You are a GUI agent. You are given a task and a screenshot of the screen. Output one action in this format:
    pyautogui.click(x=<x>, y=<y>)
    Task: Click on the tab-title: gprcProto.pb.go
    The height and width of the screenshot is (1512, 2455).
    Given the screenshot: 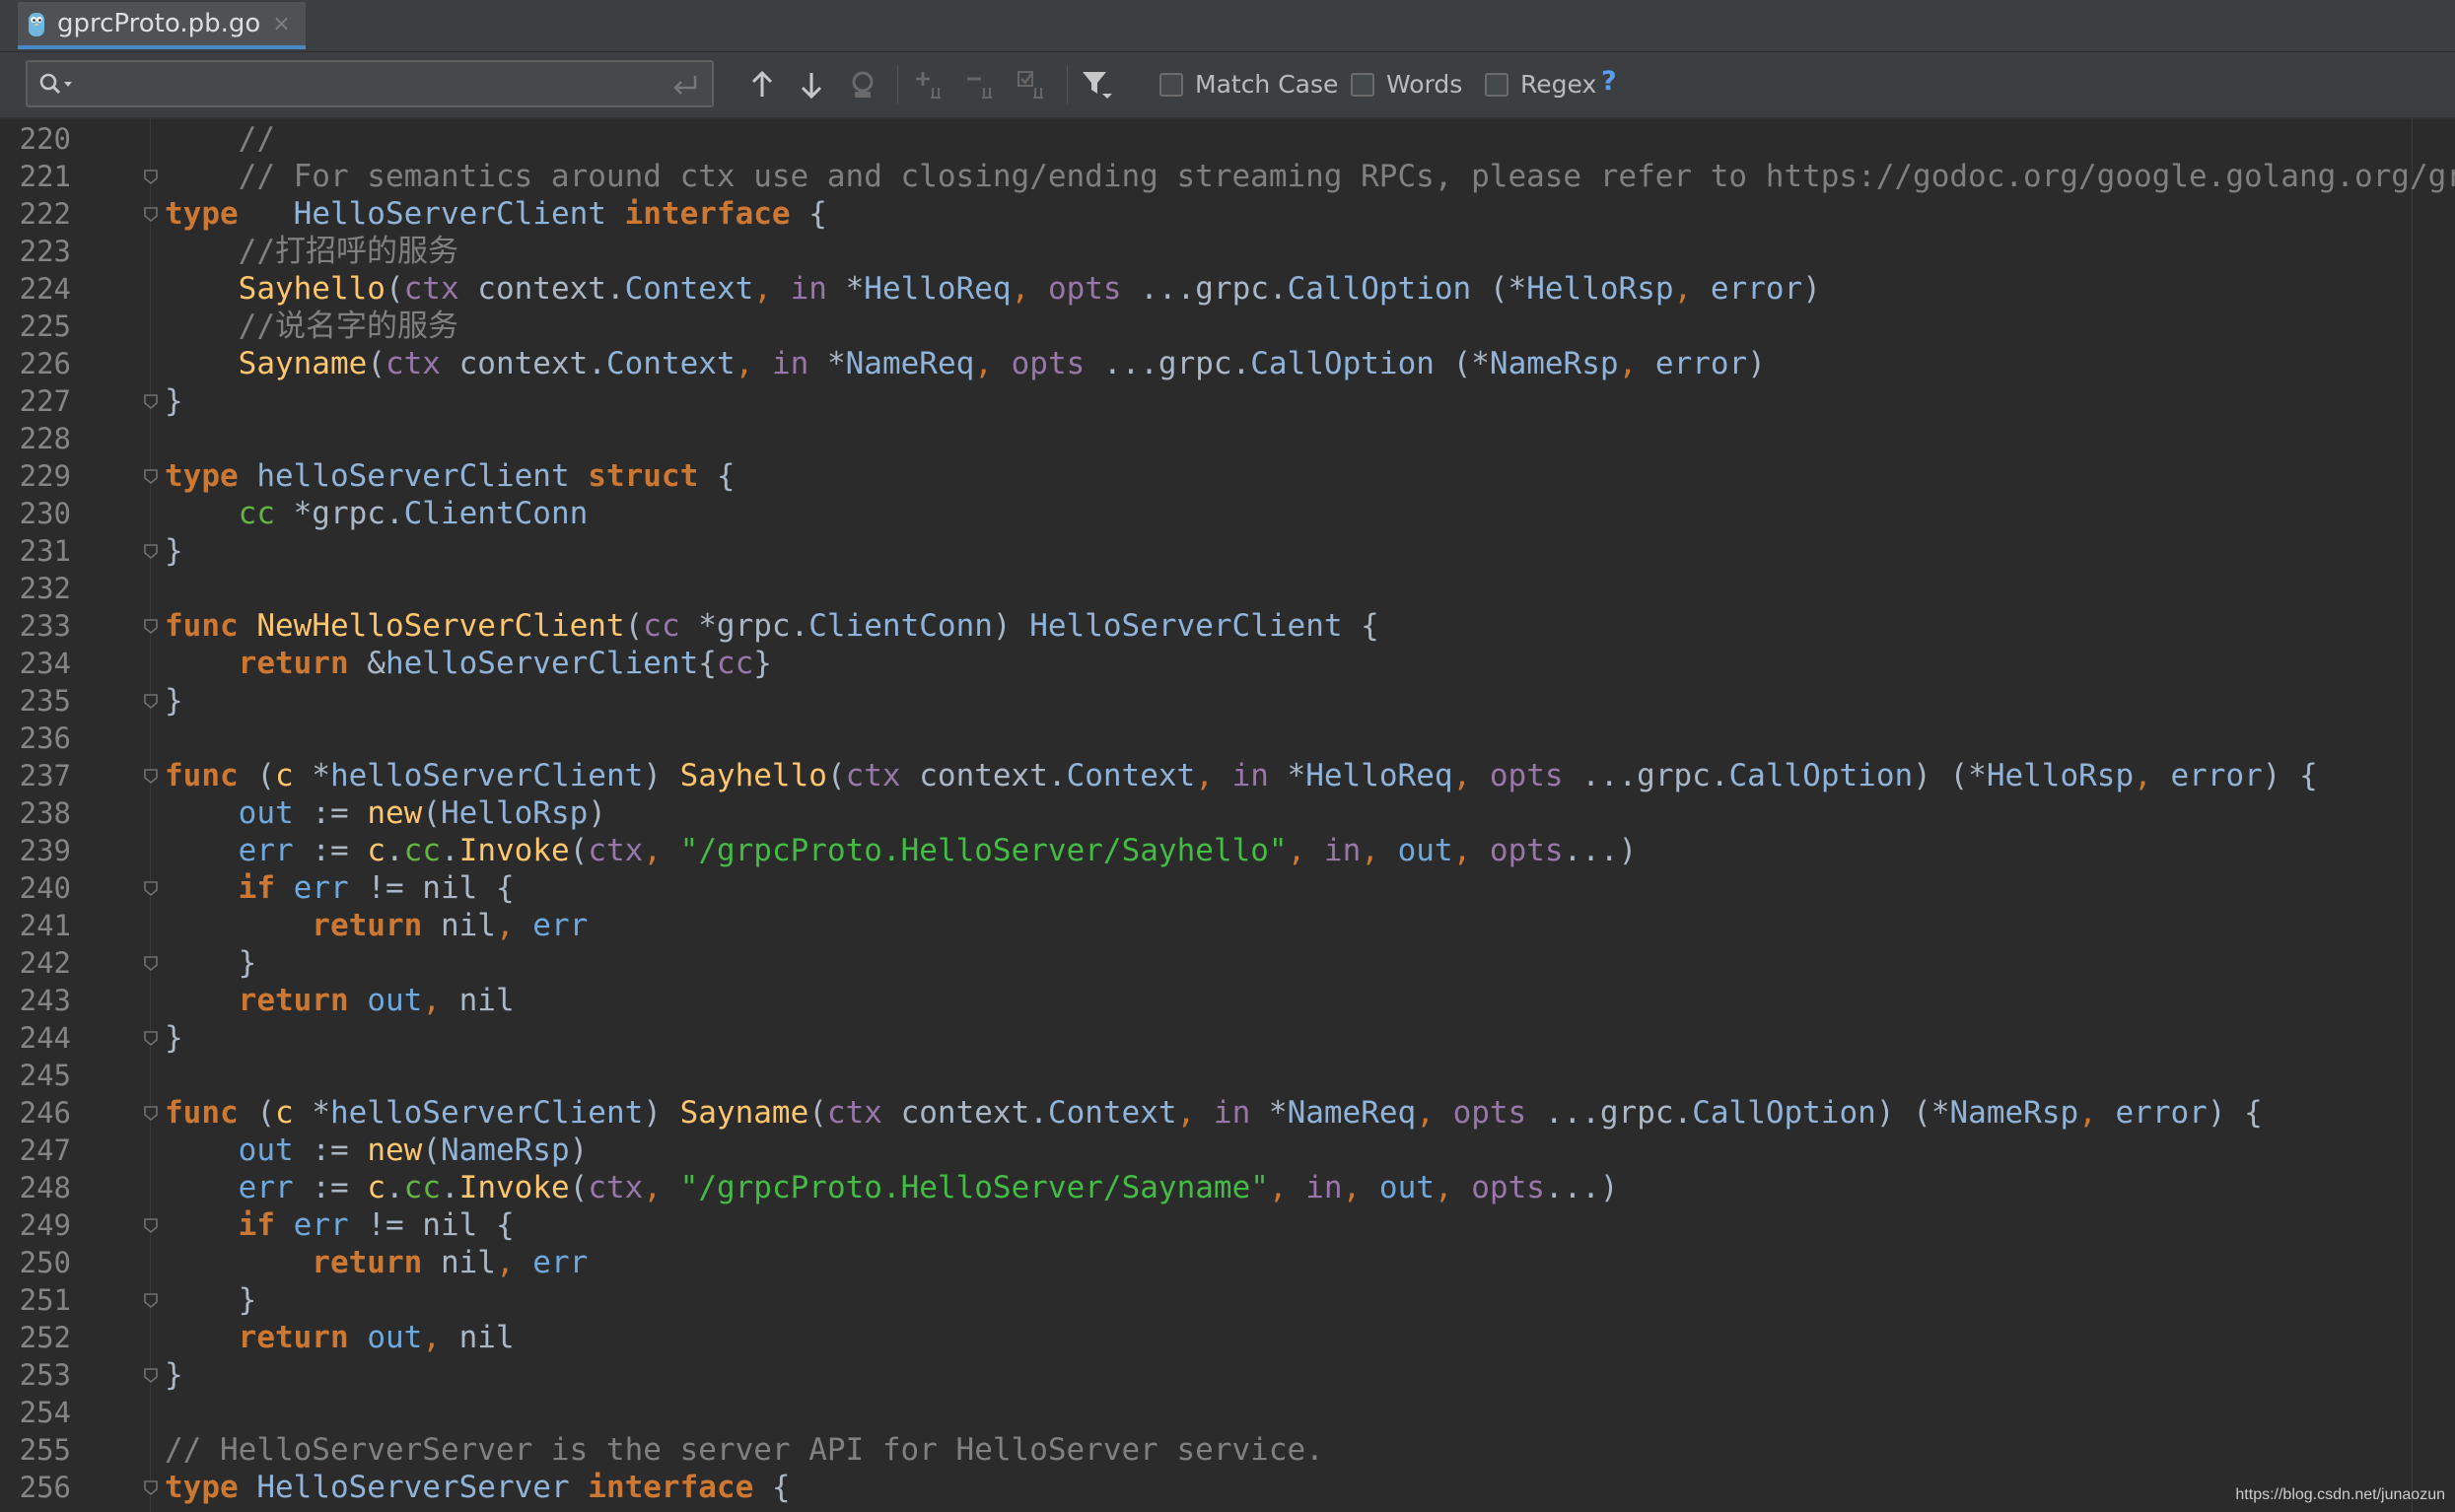 What is the action you would take?
    pyautogui.click(x=159, y=23)
    